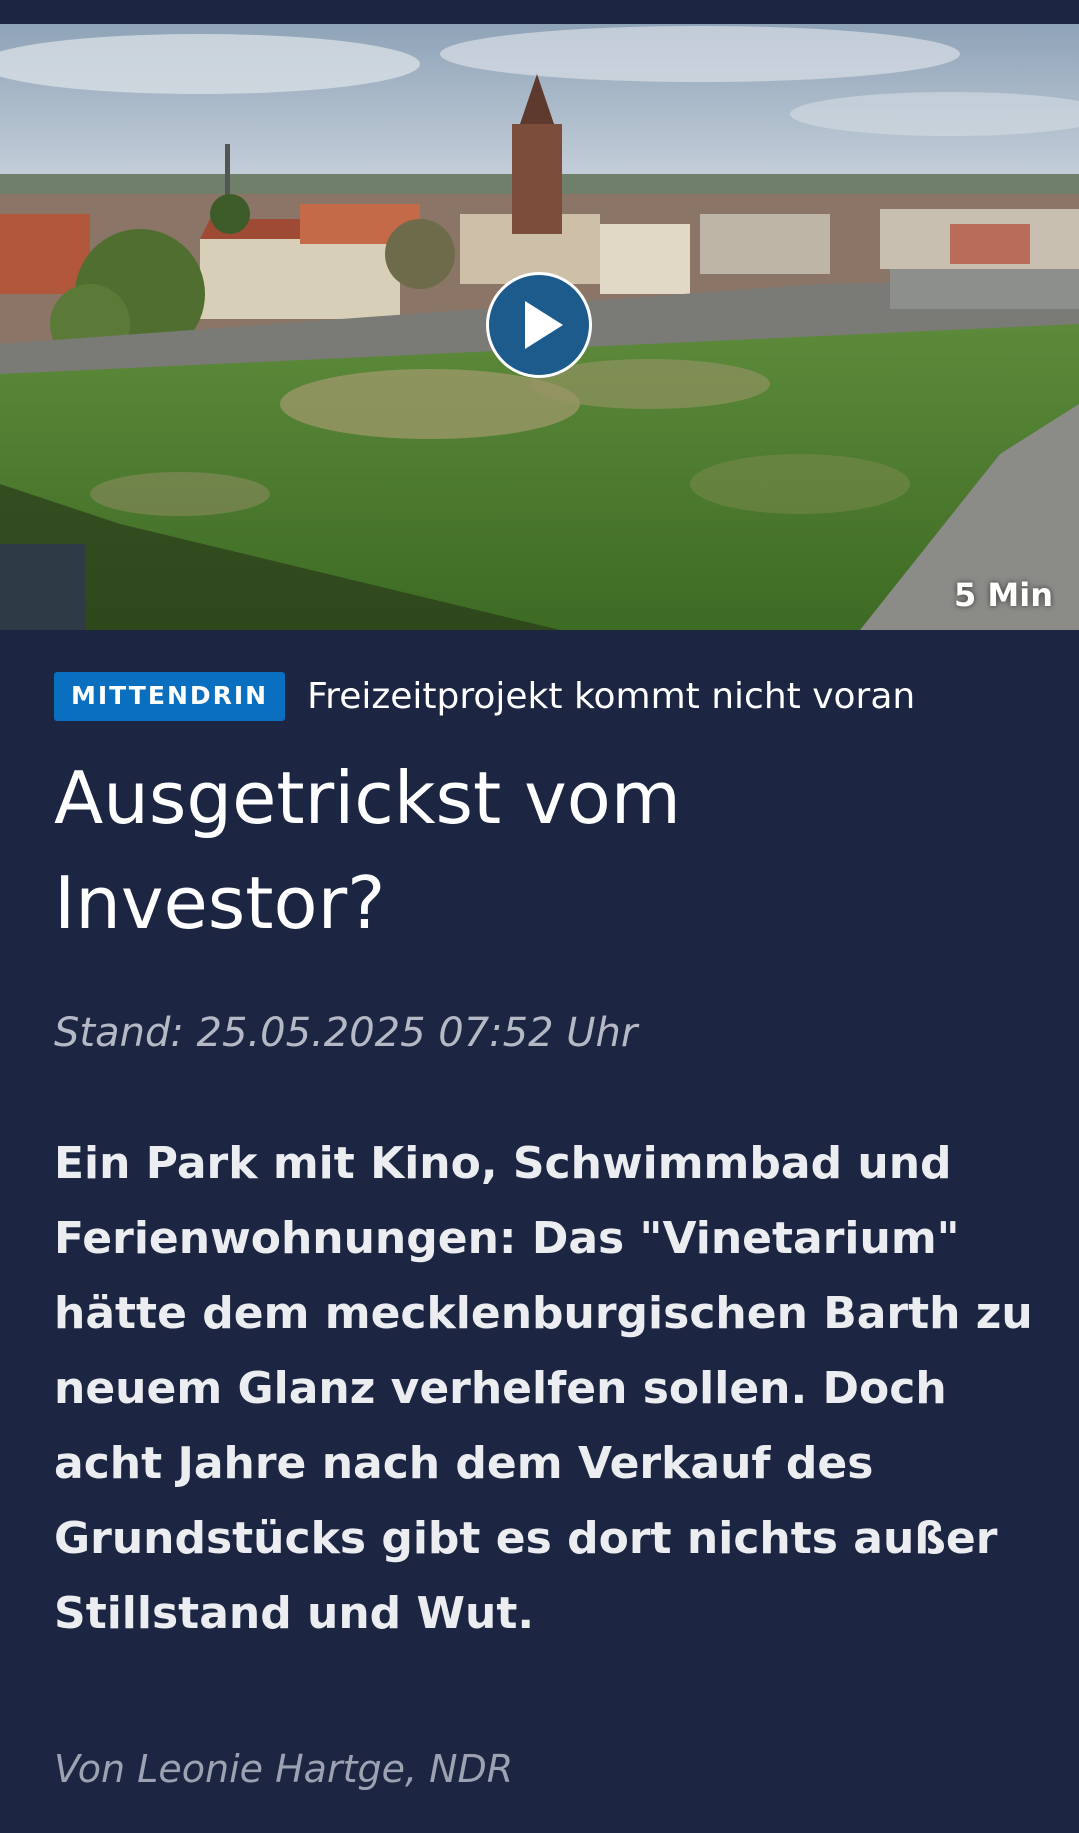 This screenshot has width=1079, height=1833. I want to click on status-bar-strip, so click(539, 12).